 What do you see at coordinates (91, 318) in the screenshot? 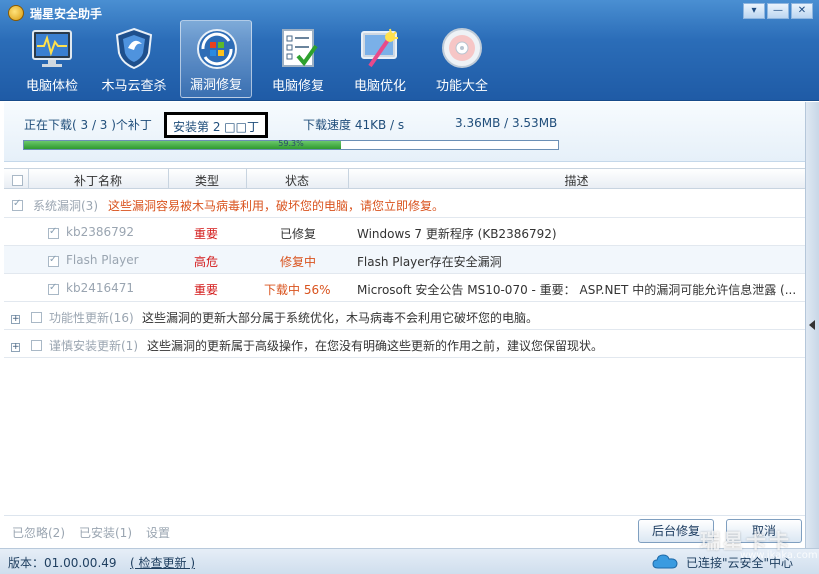
I see `group-title: 功能性更新(16)` at bounding box center [91, 318].